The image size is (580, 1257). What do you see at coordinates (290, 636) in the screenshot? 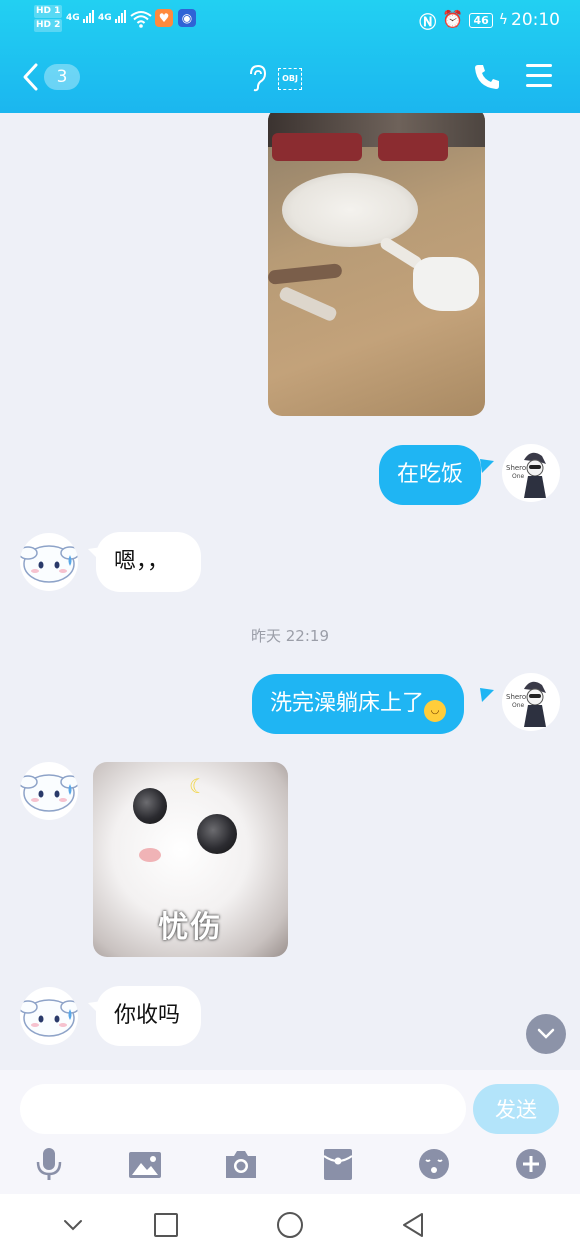
I see `message-timestamp: 昨天 22:19` at bounding box center [290, 636].